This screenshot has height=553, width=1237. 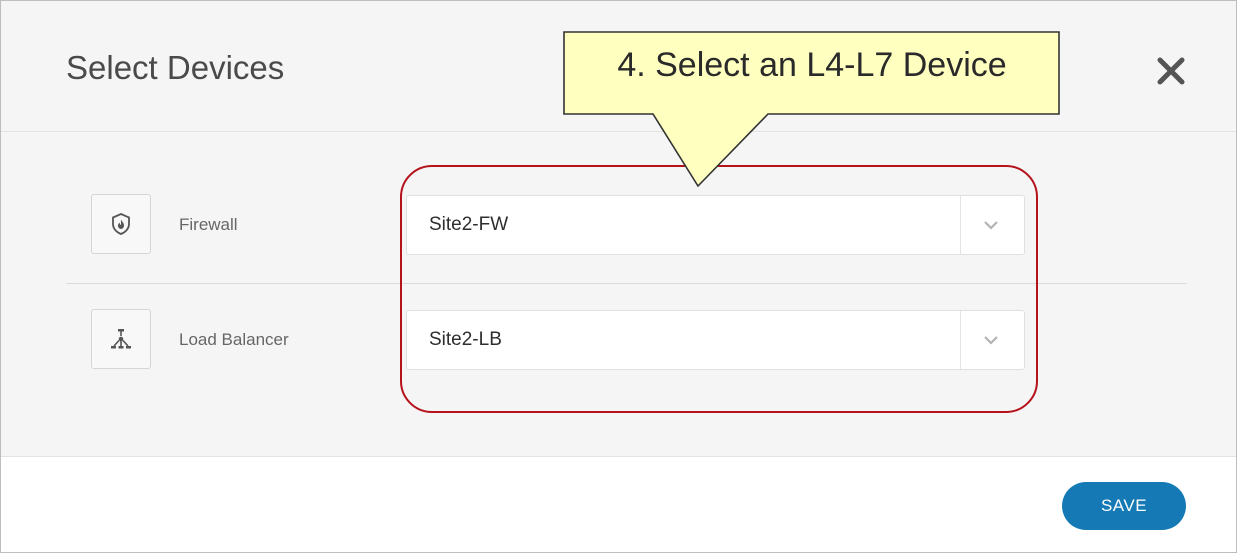 I want to click on shield-flame-icon, so click(x=121, y=224).